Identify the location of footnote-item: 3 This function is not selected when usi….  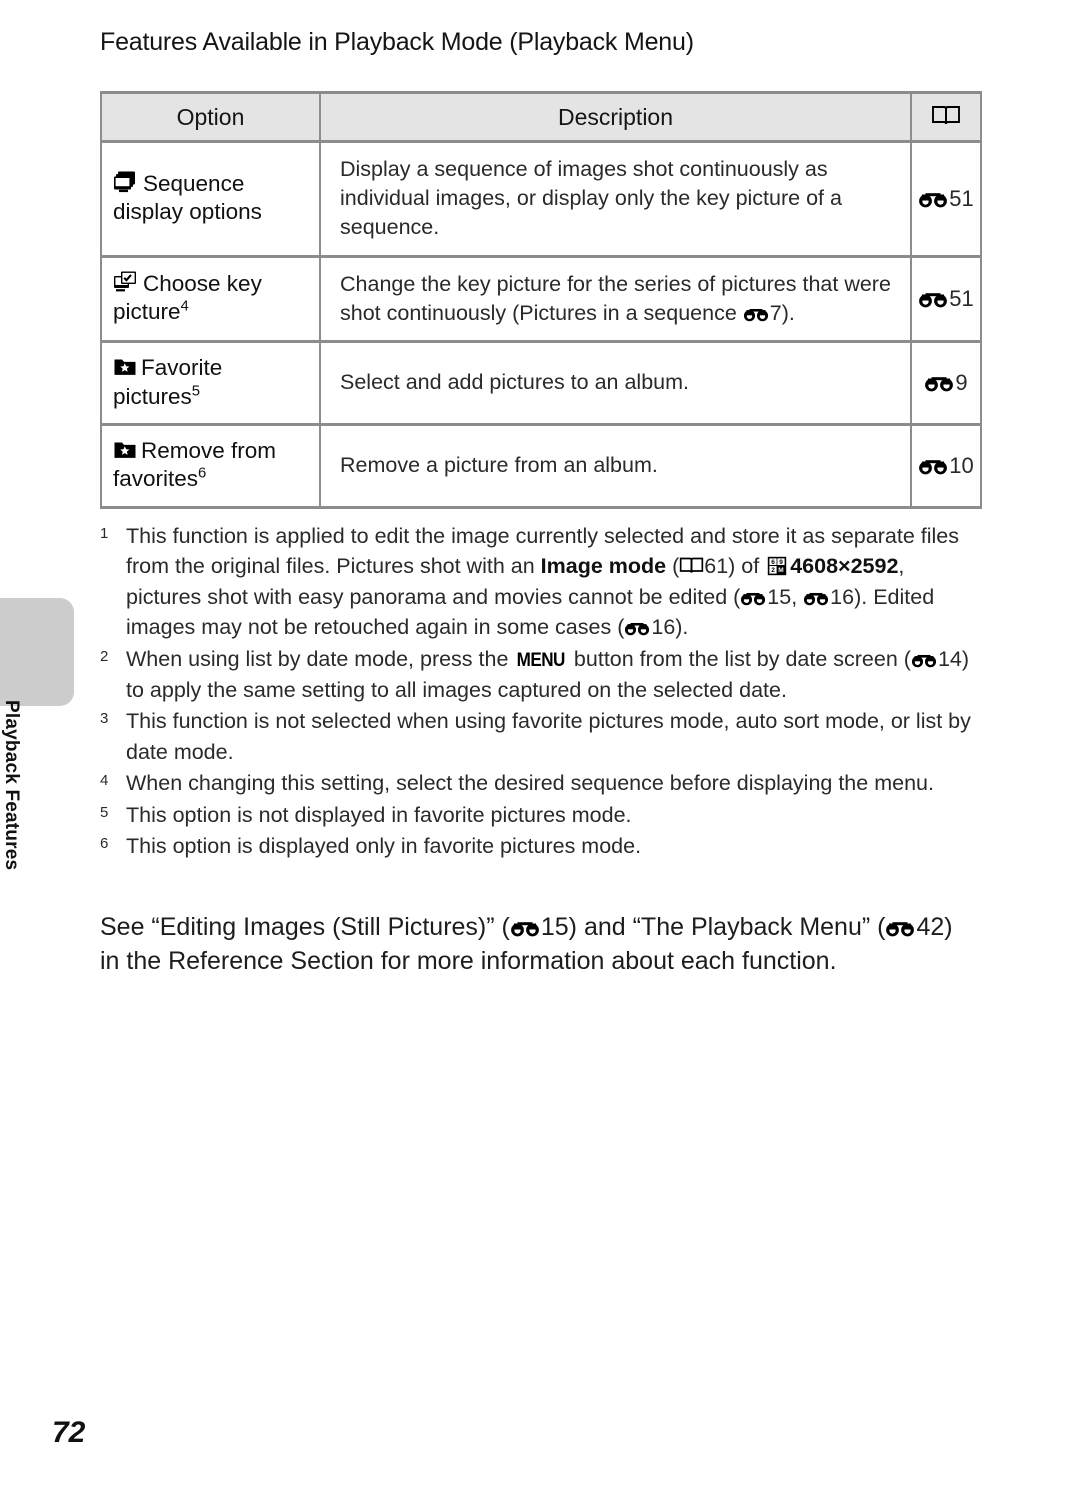
(540, 736).